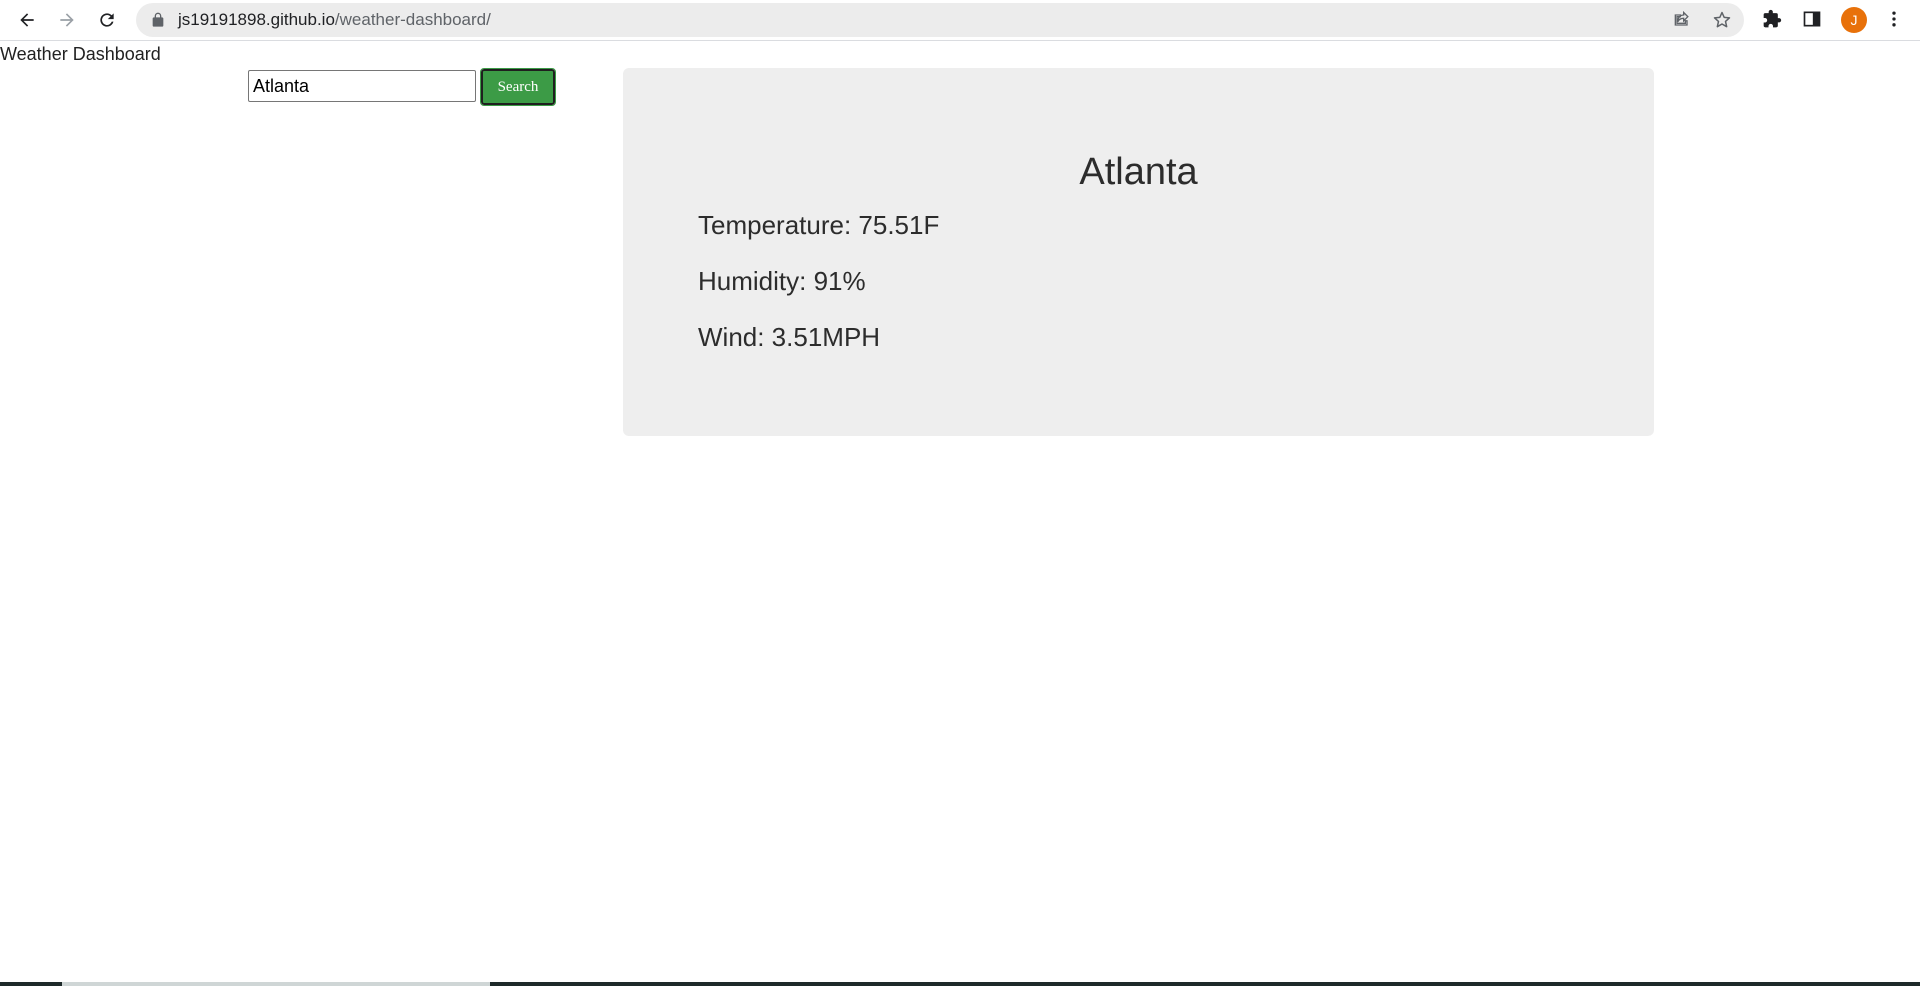 Image resolution: width=1920 pixels, height=986 pixels. I want to click on wind-text: Wind: 3.51MPH, so click(789, 337).